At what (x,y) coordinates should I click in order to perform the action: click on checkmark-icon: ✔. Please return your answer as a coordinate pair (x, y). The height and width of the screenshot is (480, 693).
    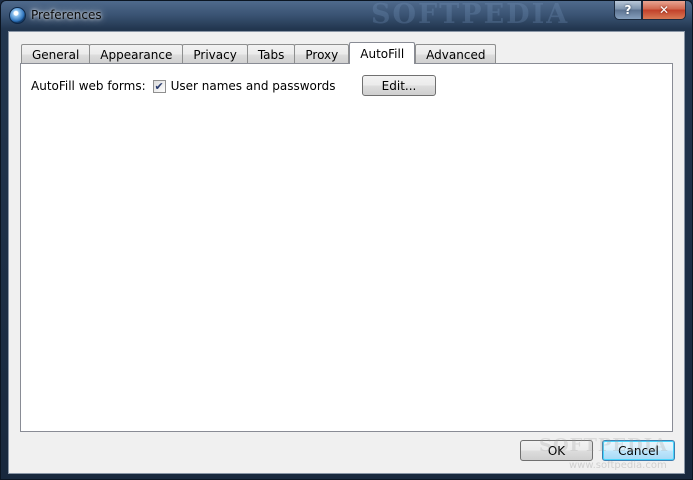
    Looking at the image, I should click on (159, 86).